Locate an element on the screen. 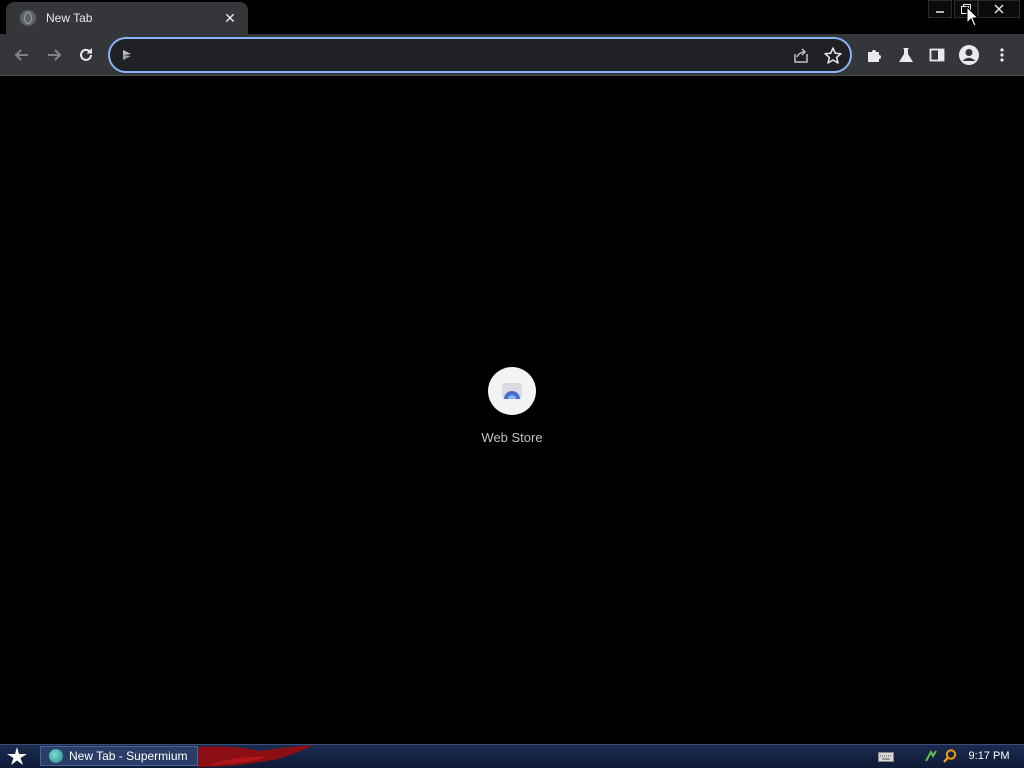 This screenshot has width=1024, height=768. star-icon is located at coordinates (17, 756).